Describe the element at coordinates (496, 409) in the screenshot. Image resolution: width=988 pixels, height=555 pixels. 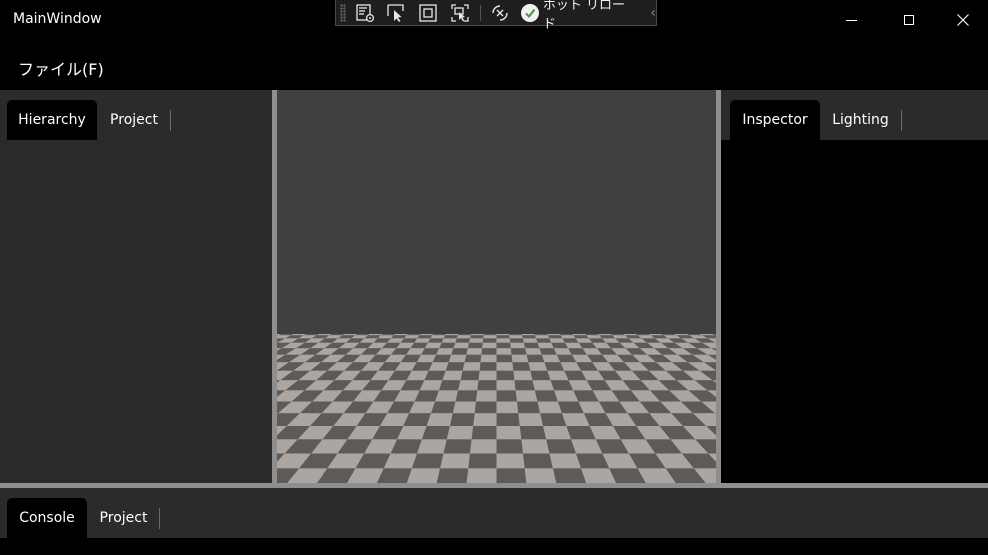
I see `checkered-floor` at that location.